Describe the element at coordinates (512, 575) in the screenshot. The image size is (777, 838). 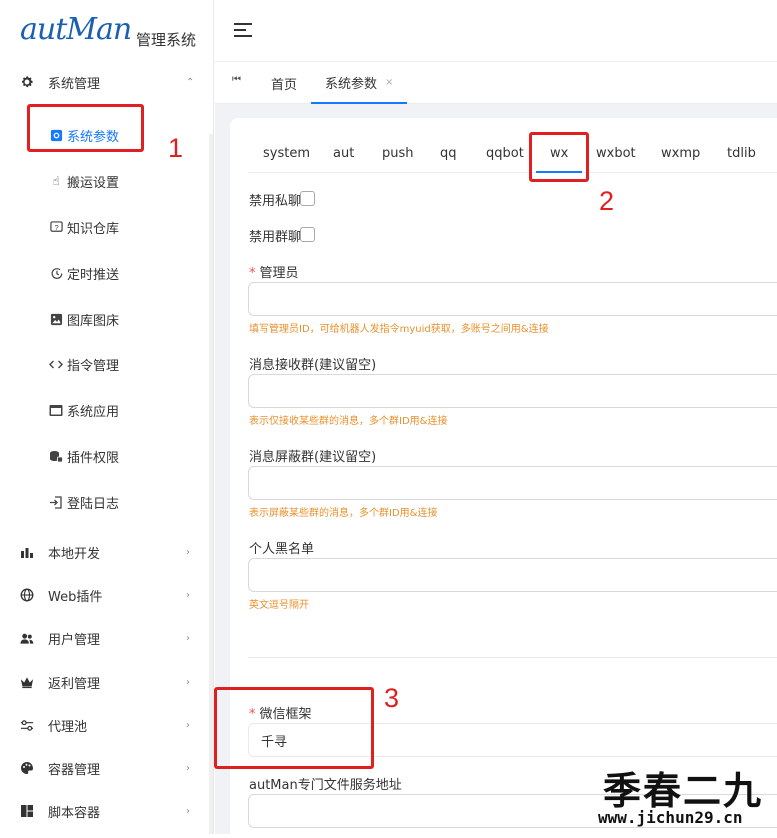
I see `blacklist-input` at that location.